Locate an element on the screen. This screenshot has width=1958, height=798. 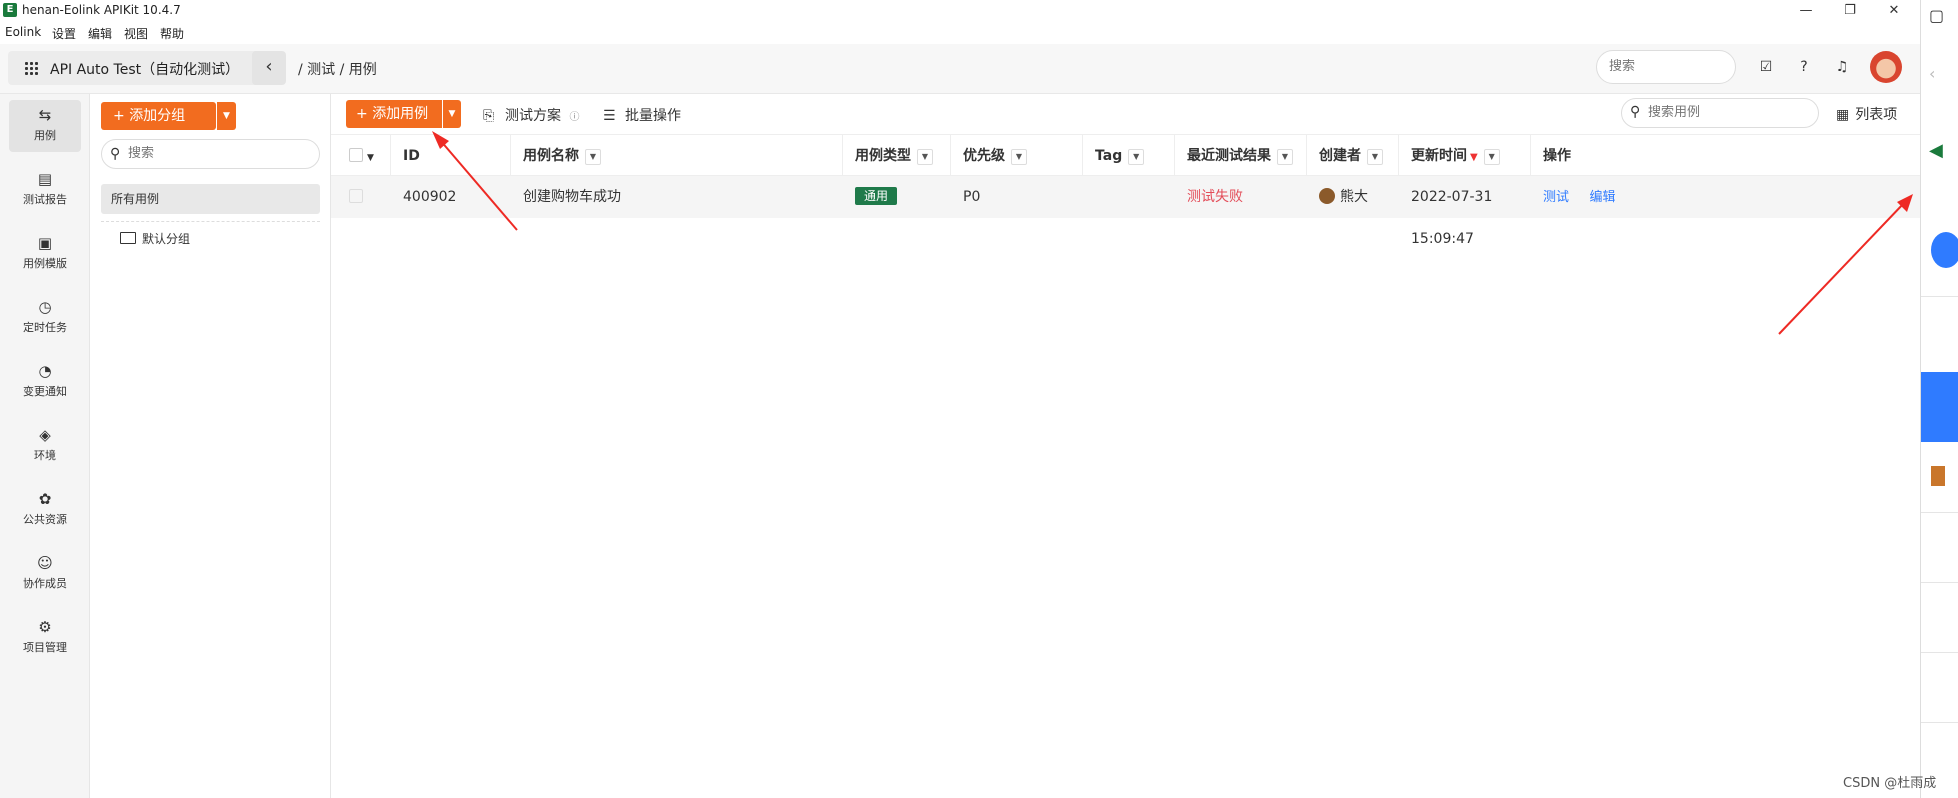
nav-item-members: ☺ 协作成员 is located at coordinates (45, 574).